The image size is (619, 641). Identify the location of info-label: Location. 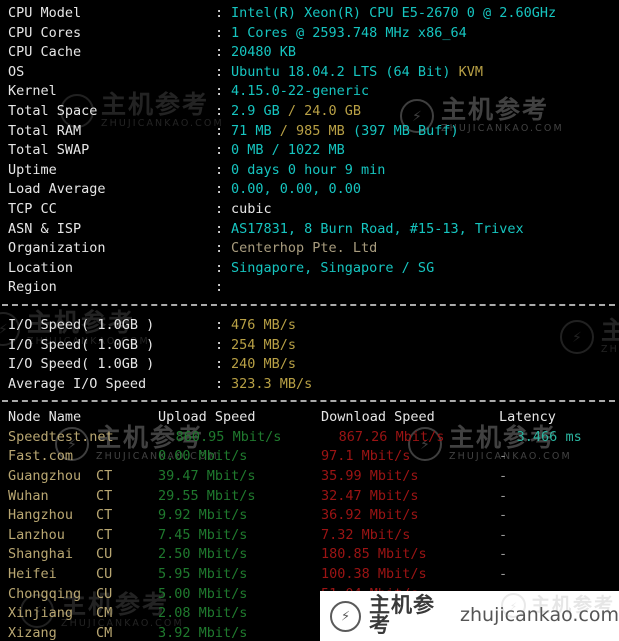
(41, 267).